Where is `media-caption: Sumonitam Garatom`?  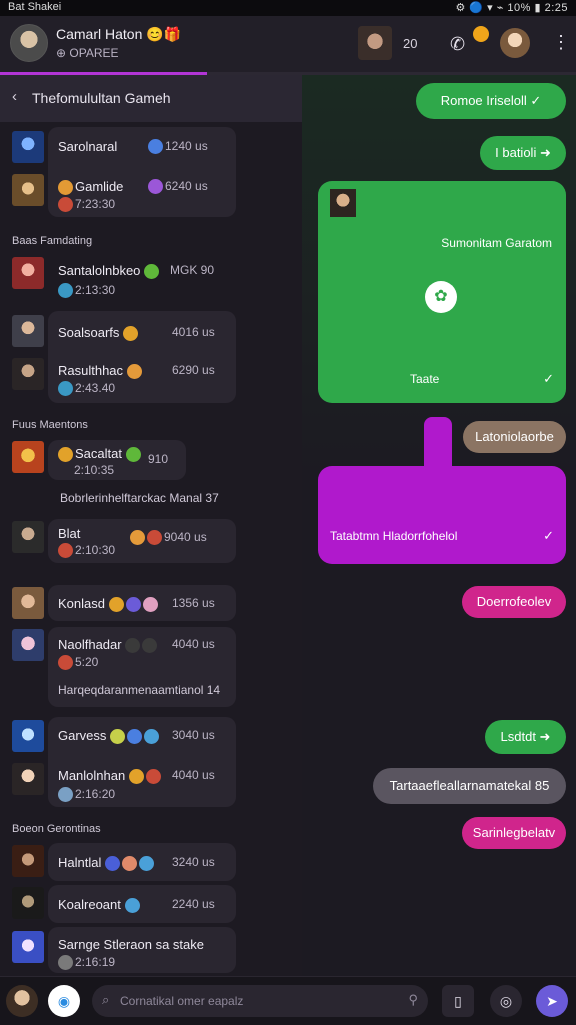
media-caption: Sumonitam Garatom is located at coordinates (496, 243).